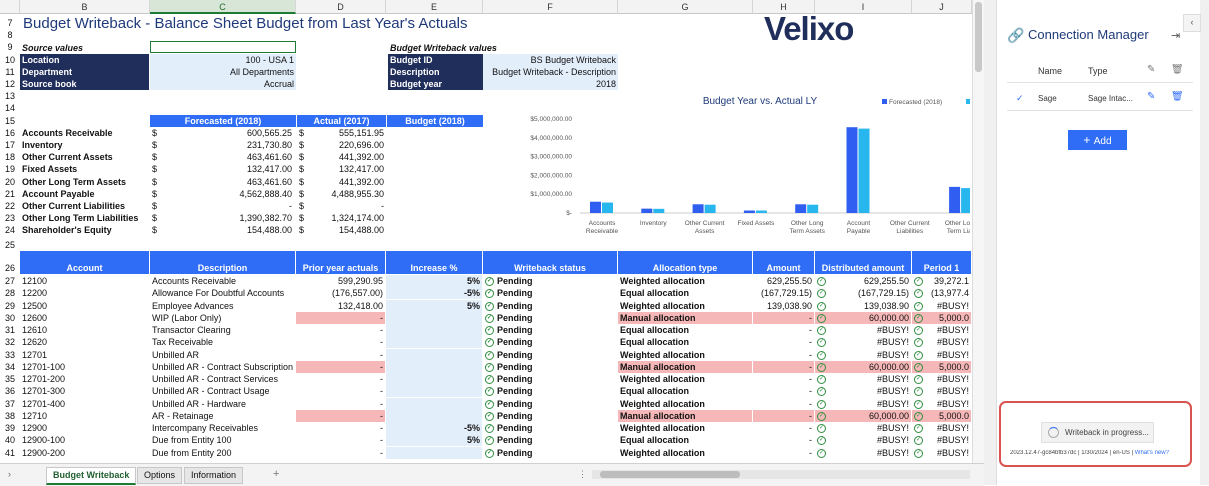 The image size is (1209, 486). I want to click on detail-desc: Unbilled AR, so click(222, 355).